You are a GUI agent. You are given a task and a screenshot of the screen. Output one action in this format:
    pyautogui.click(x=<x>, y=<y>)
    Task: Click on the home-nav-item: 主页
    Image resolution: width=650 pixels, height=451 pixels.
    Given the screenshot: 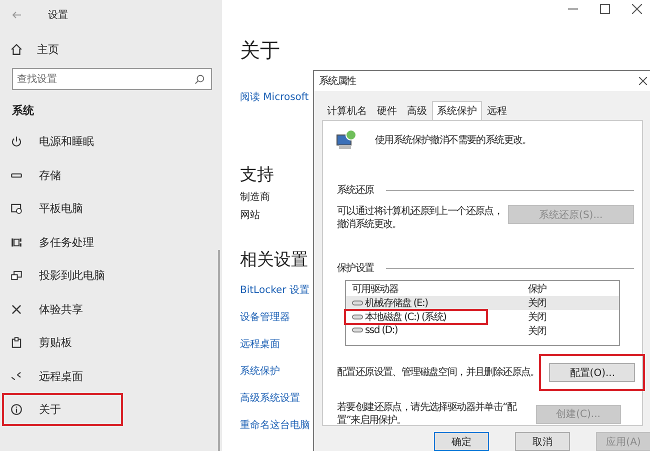 What is the action you would take?
    pyautogui.click(x=34, y=49)
    